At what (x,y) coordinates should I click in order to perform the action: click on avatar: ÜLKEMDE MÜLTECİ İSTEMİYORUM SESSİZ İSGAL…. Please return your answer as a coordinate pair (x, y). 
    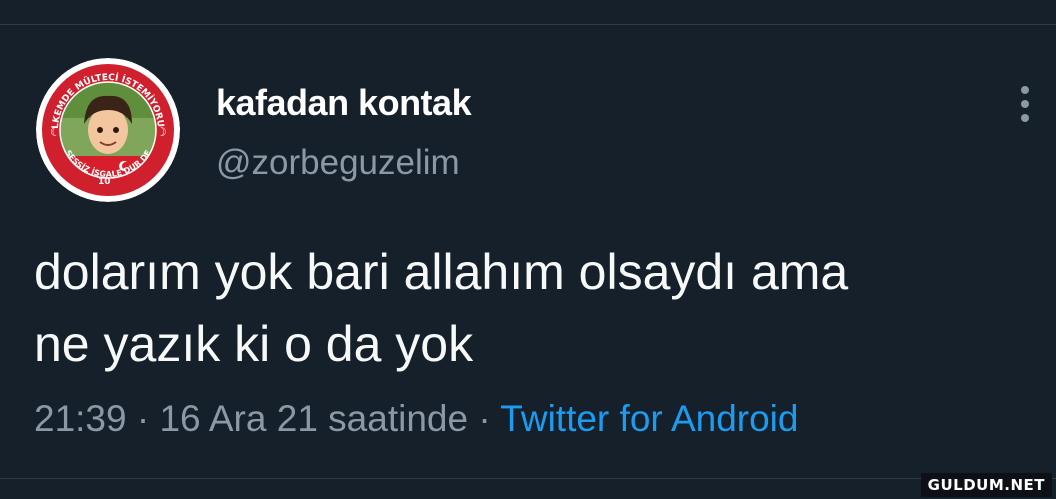
    Looking at the image, I should click on (108, 130).